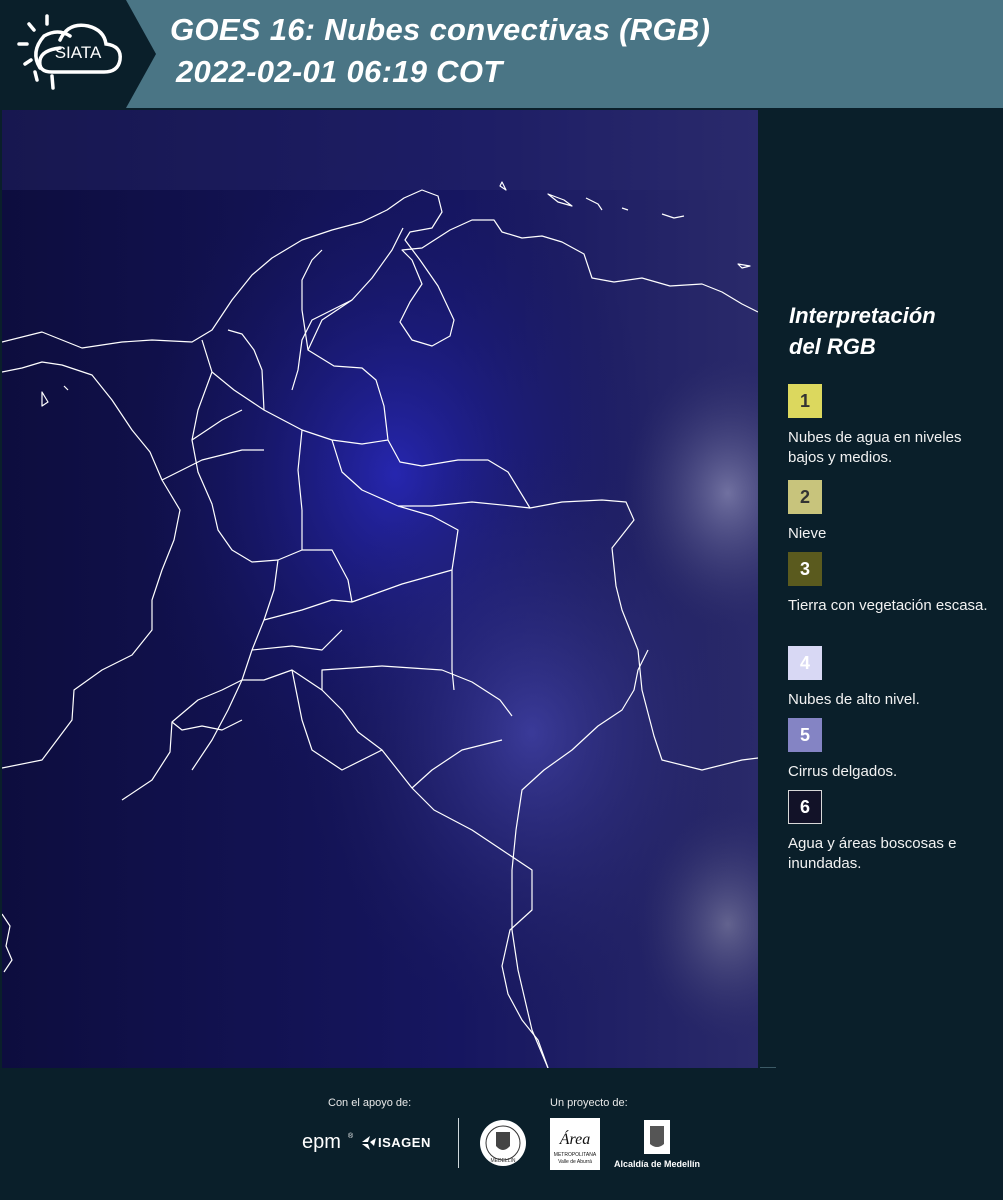  Describe the element at coordinates (657, 1144) in the screenshot. I see `alcaldia-medellin-logo: Alcaldía de Medellín` at that location.